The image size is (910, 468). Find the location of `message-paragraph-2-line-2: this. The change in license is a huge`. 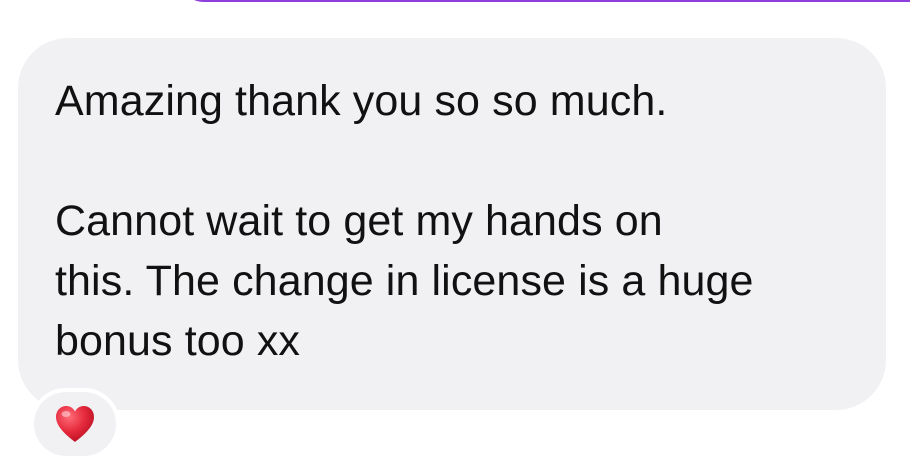

message-paragraph-2-line-2: this. The change in license is a huge is located at coordinates (404, 281).